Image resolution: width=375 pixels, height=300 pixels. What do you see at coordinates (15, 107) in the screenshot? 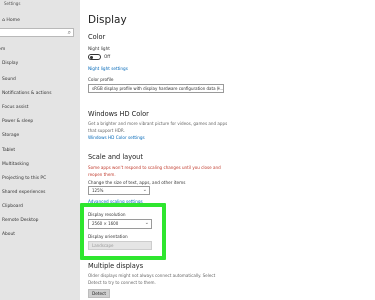
I see `sidebar-item-focus-assist: Focus assist` at bounding box center [15, 107].